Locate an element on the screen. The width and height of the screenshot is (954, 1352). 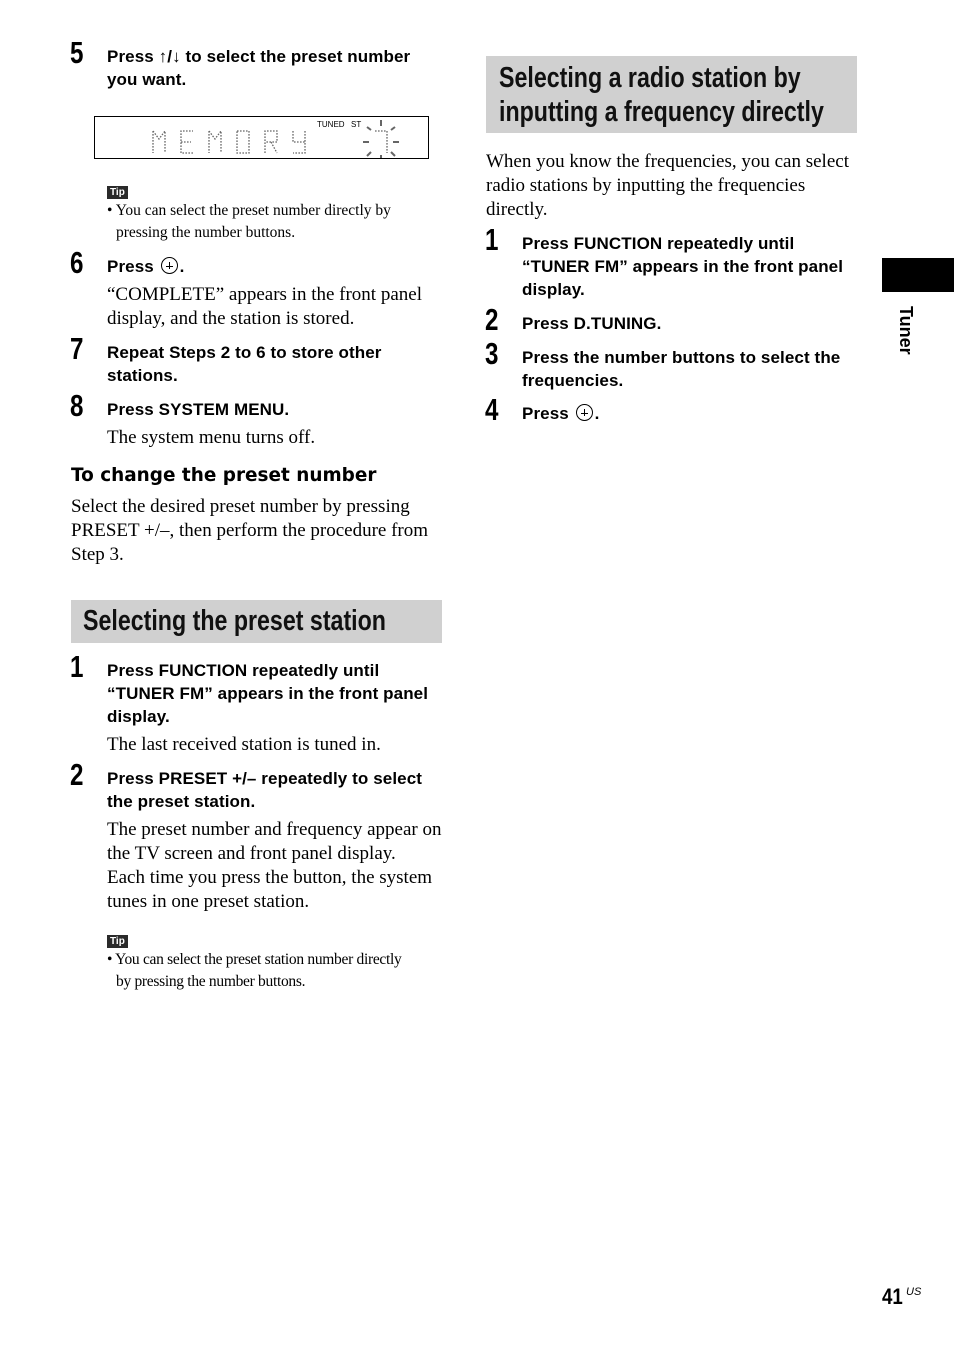
step-text: frequencies. is located at coordinates (573, 380).